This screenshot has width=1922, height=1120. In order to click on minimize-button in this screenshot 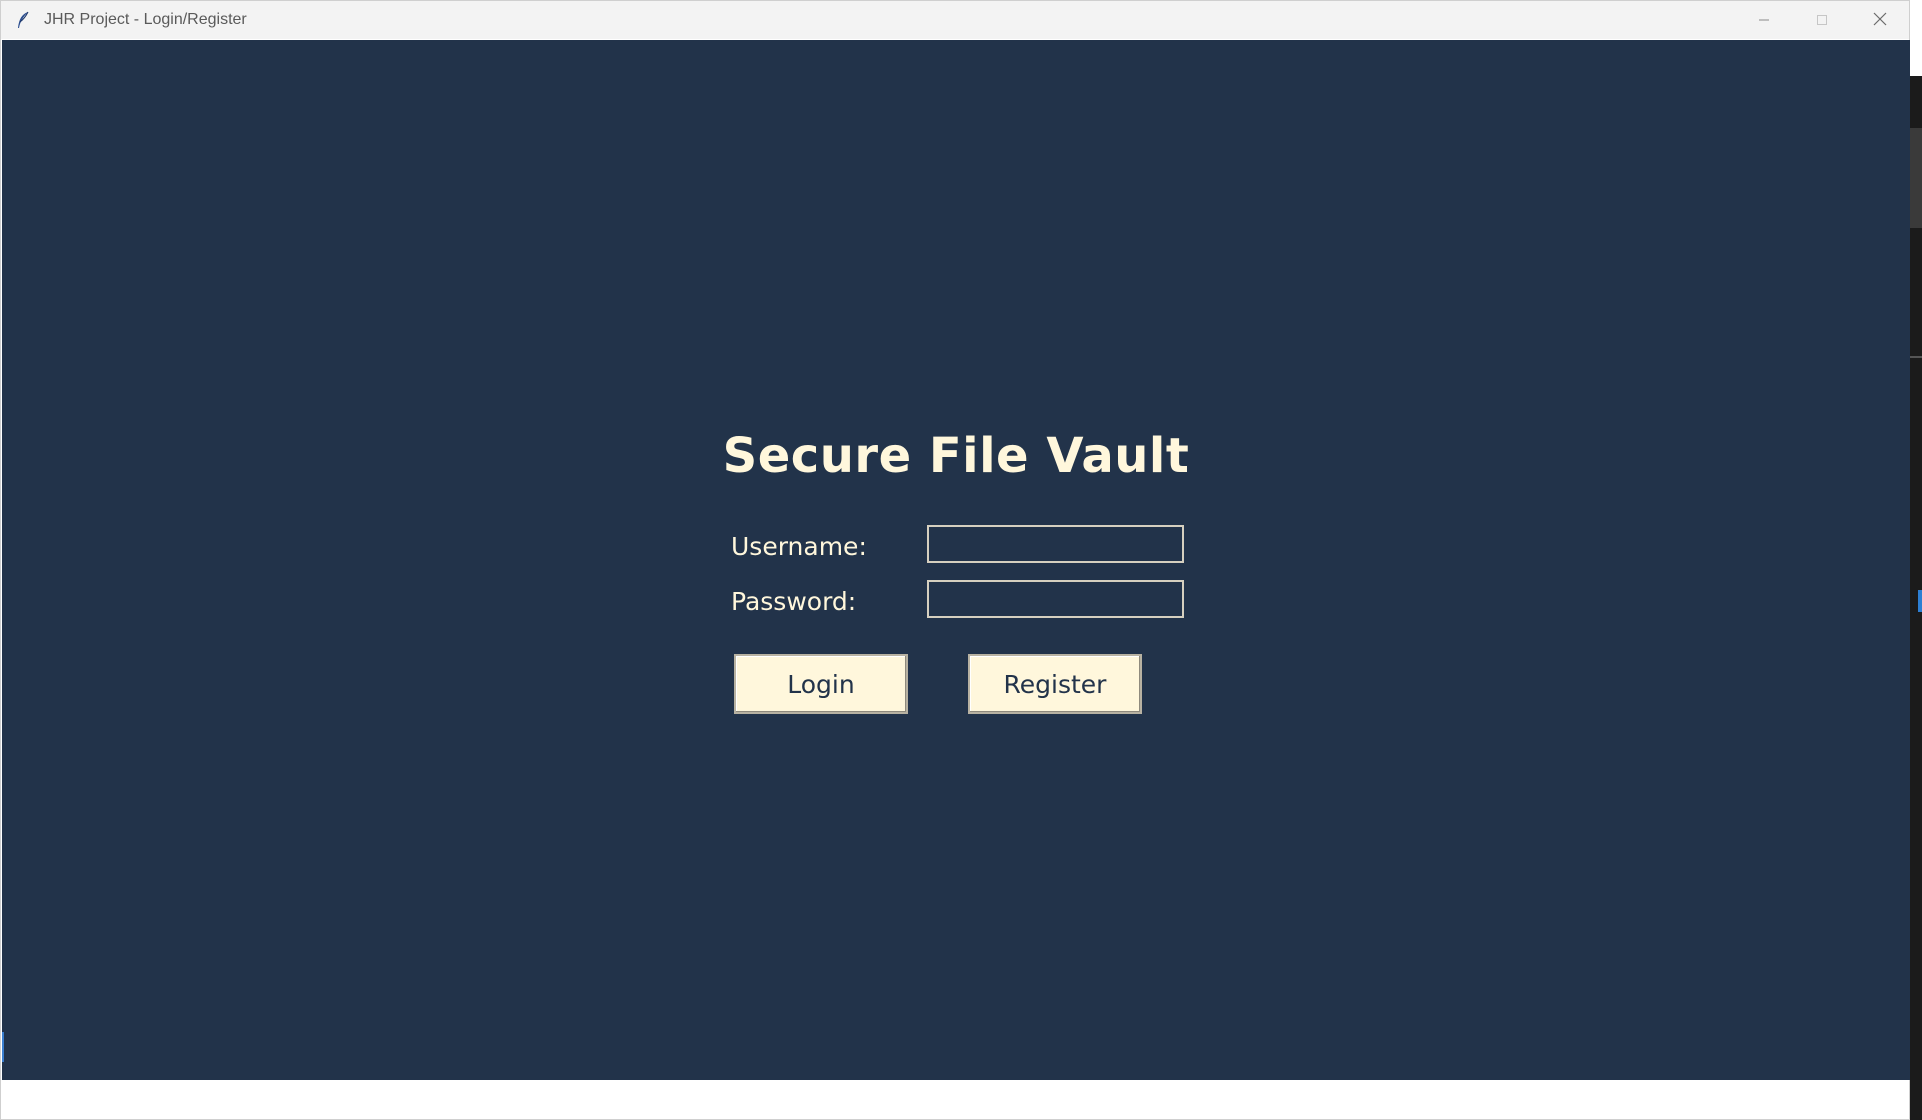, I will do `click(1764, 20)`.